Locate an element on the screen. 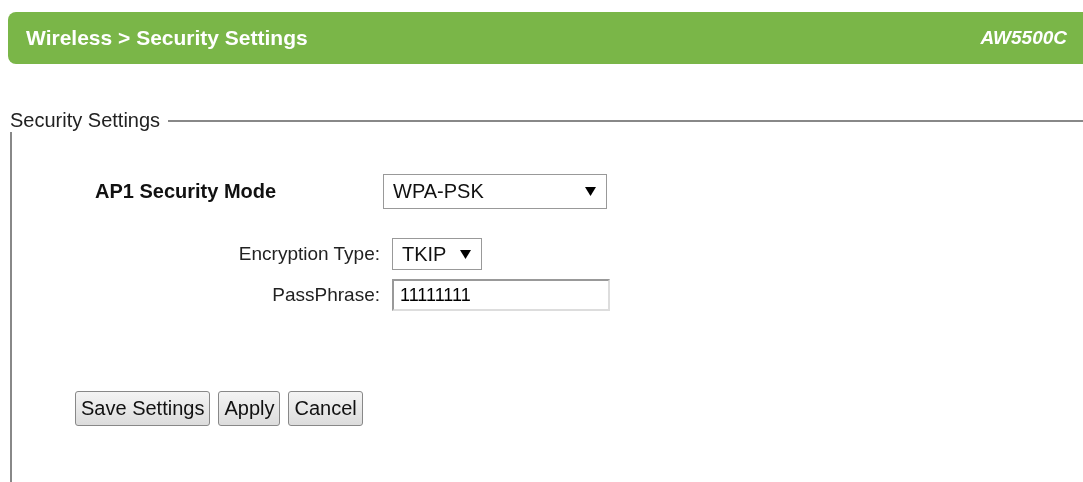  model-name: AW5500C is located at coordinates (1023, 38).